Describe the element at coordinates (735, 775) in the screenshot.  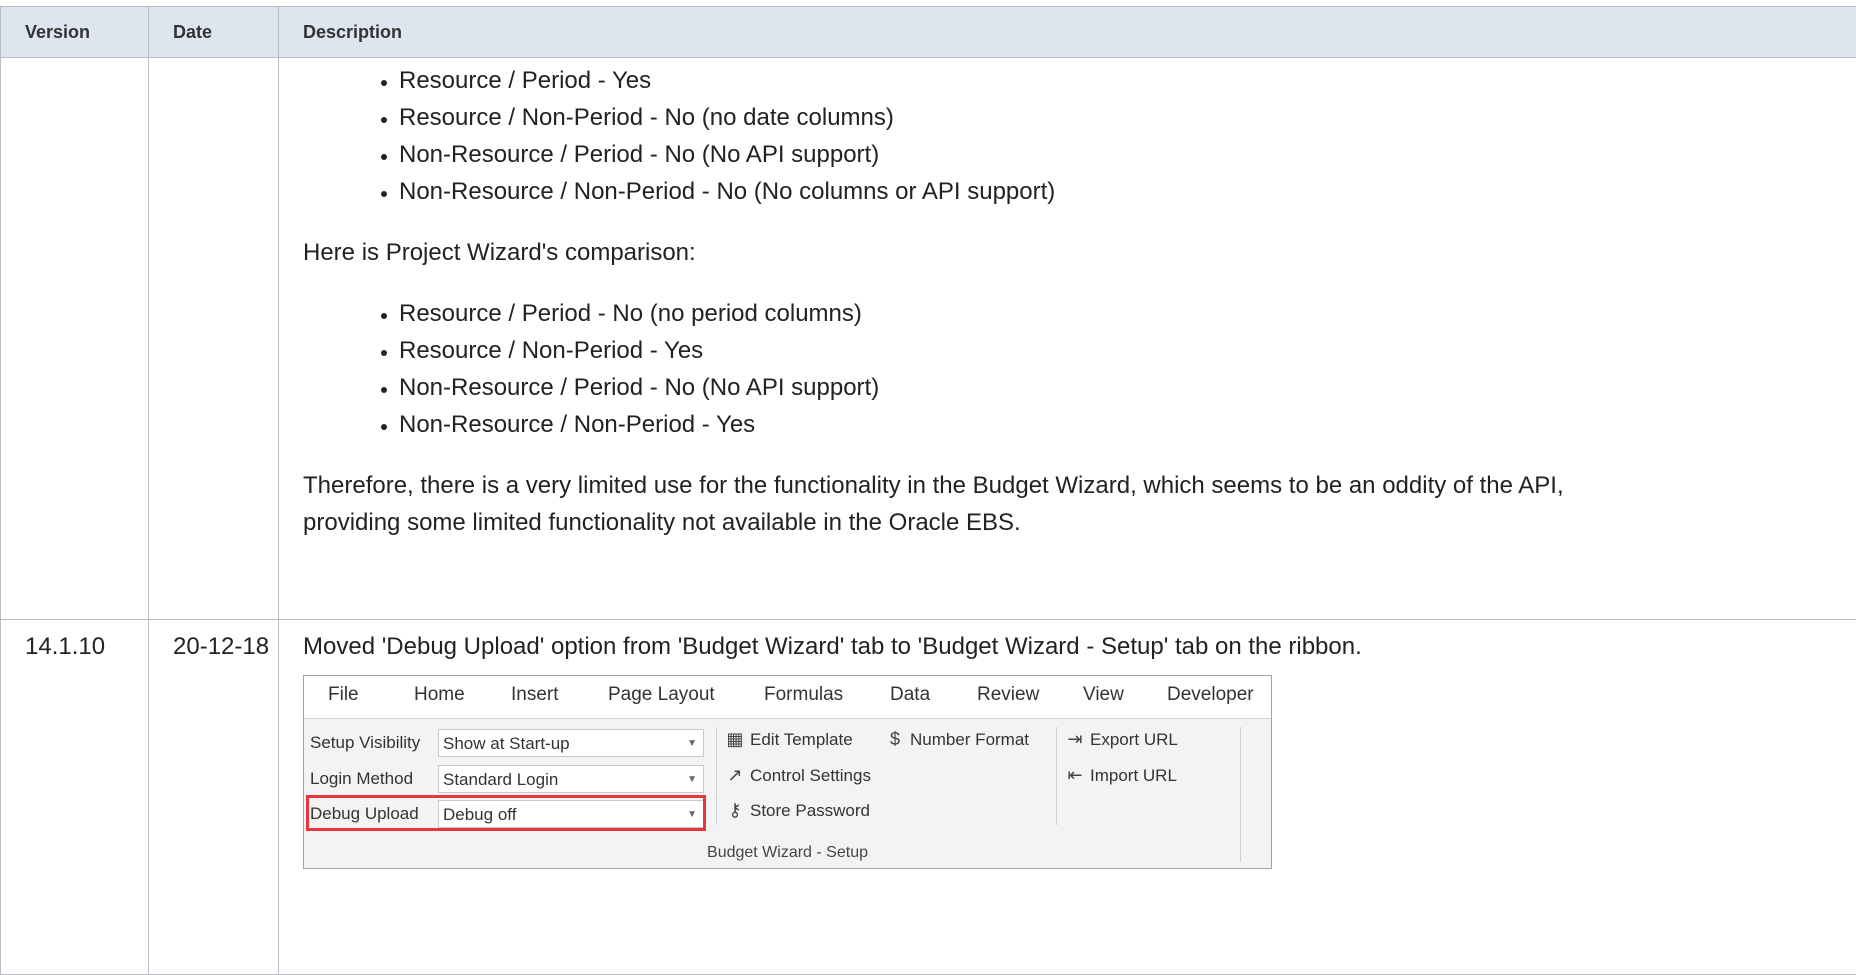
I see `wrench-icon: ↗` at that location.